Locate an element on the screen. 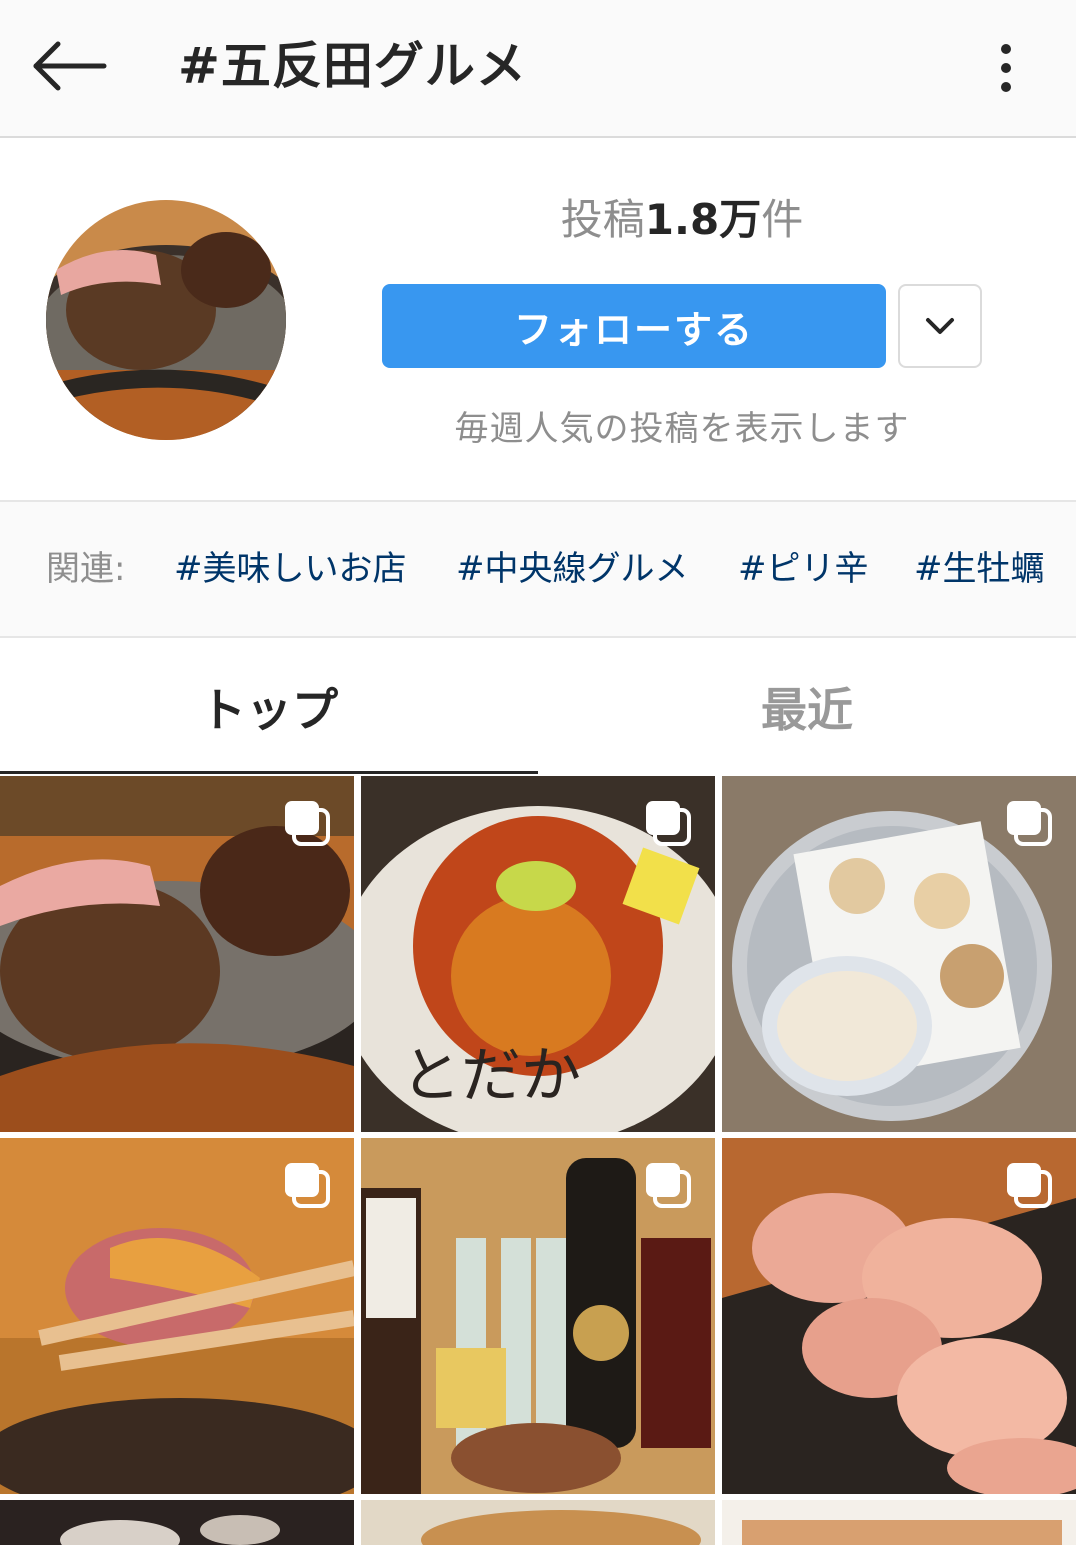 The height and width of the screenshot is (1545, 1076). top-bar: #五反田グルメ is located at coordinates (538, 69).